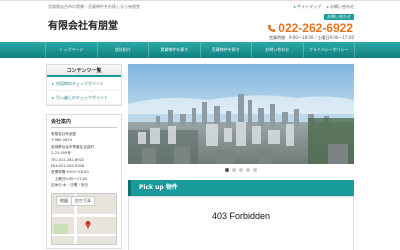 The height and width of the screenshot is (250, 400). I want to click on site-title: 有限会社有朋堂, so click(83, 24).